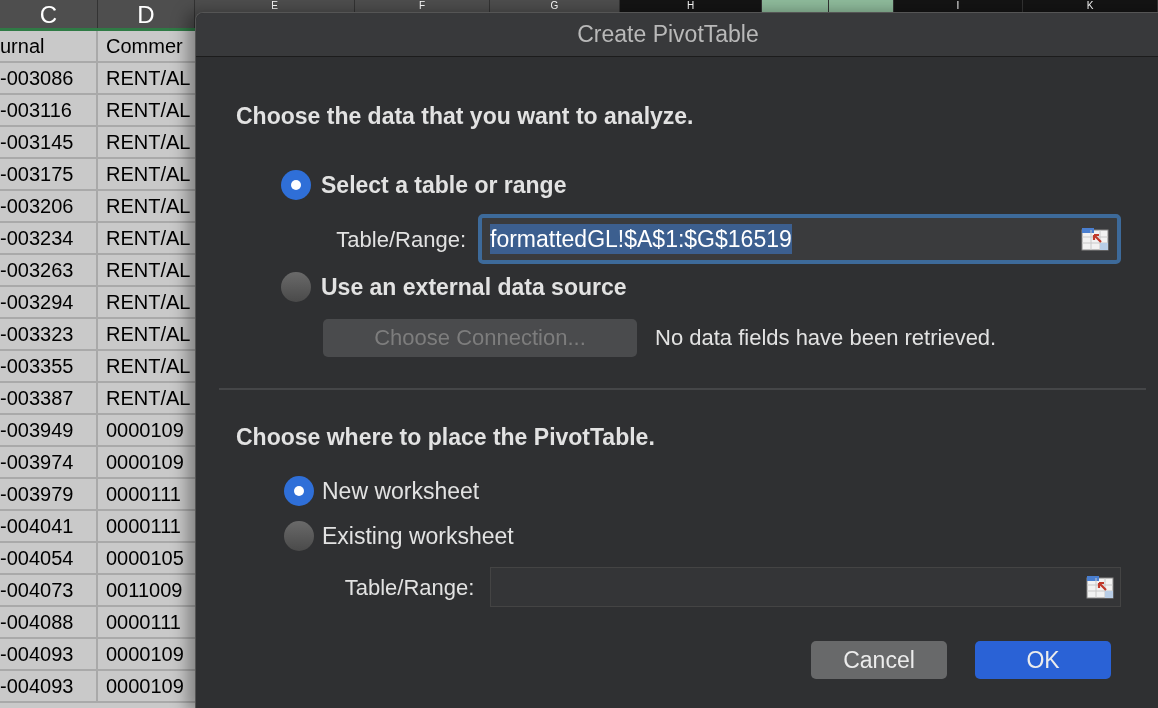 The width and height of the screenshot is (1158, 708). I want to click on table-cell: -003116, so click(49, 110).